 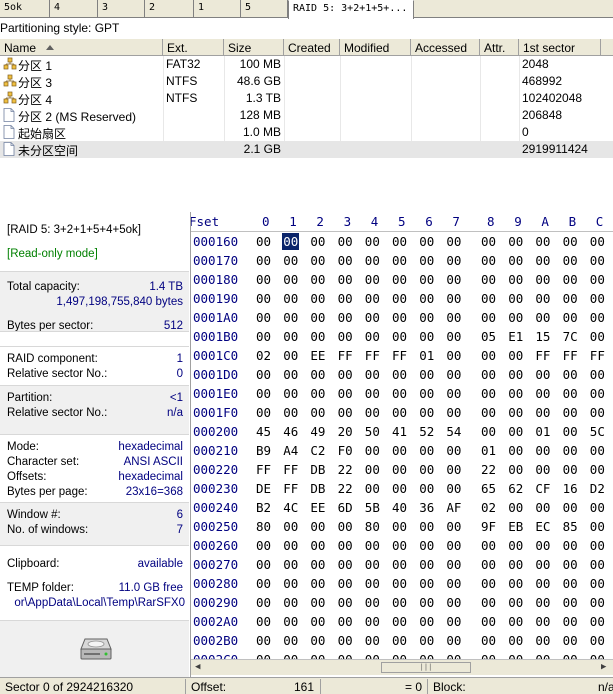 I want to click on hex-byte: 36, so click(x=426, y=507).